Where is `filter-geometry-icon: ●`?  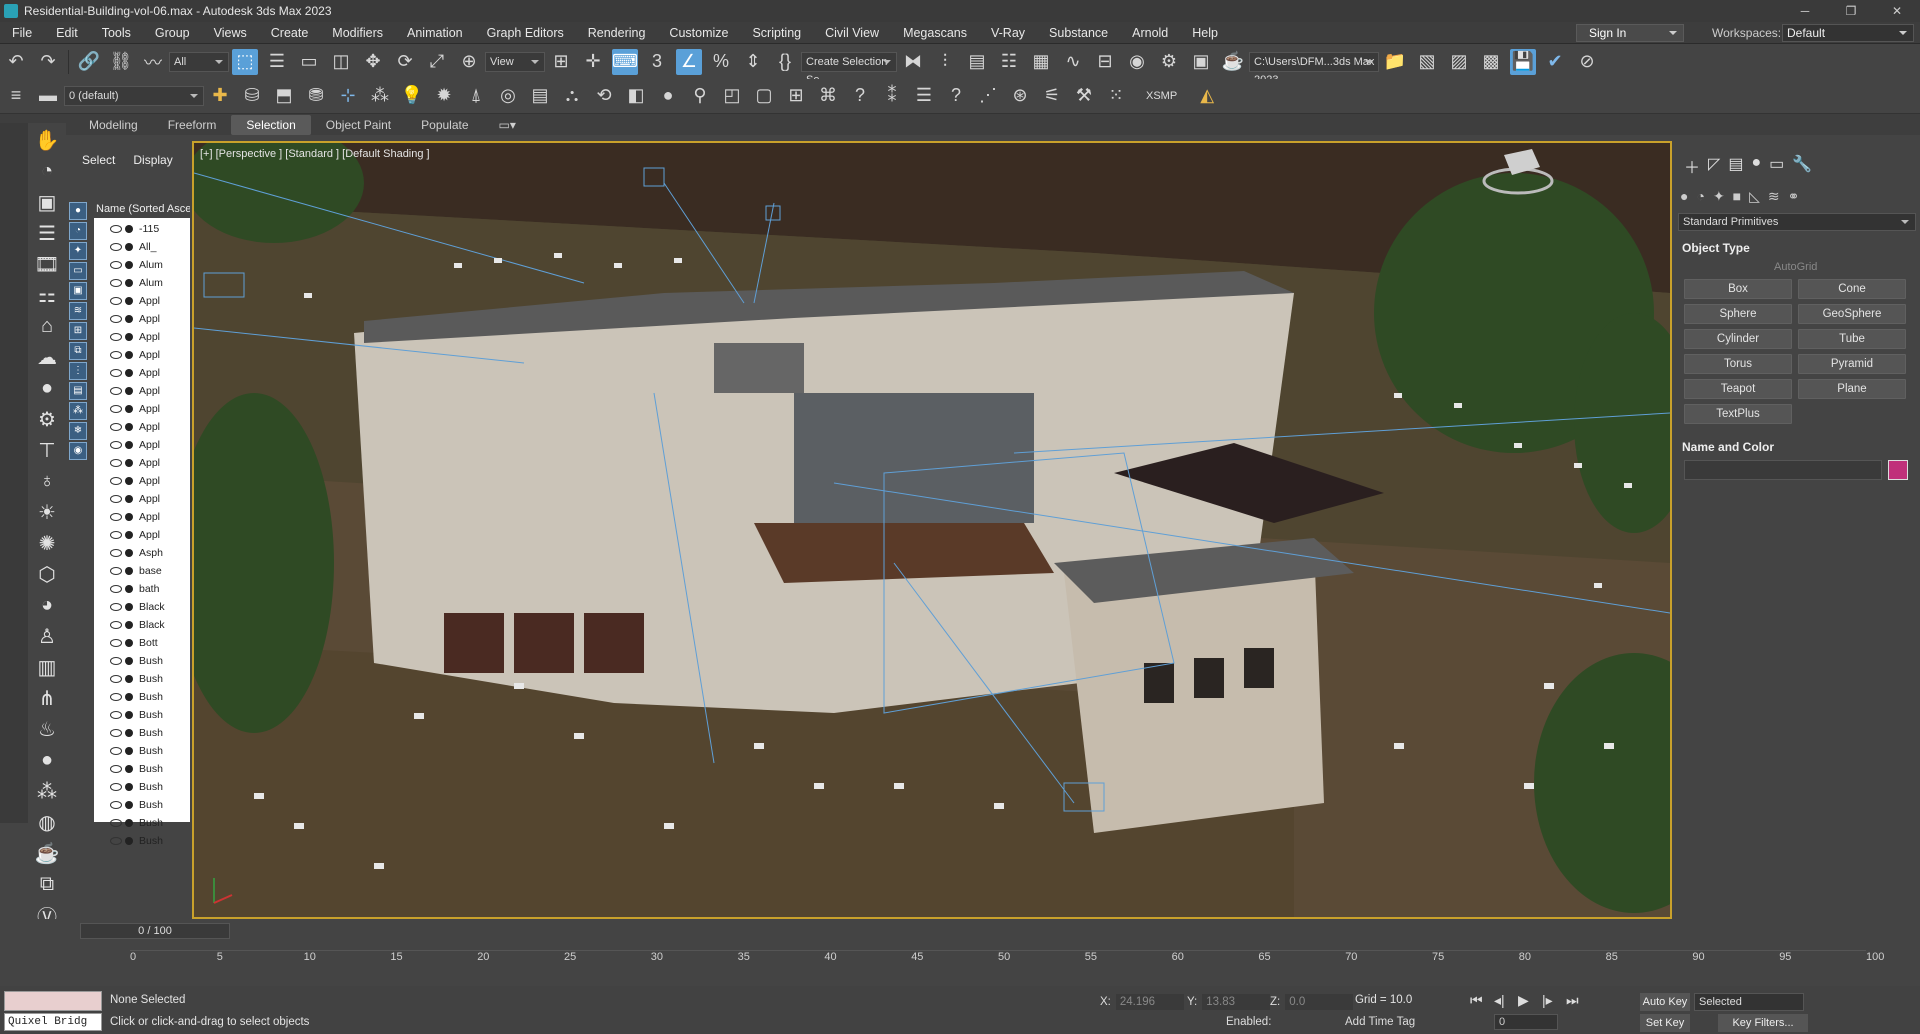
filter-geometry-icon: ● is located at coordinates (78, 211).